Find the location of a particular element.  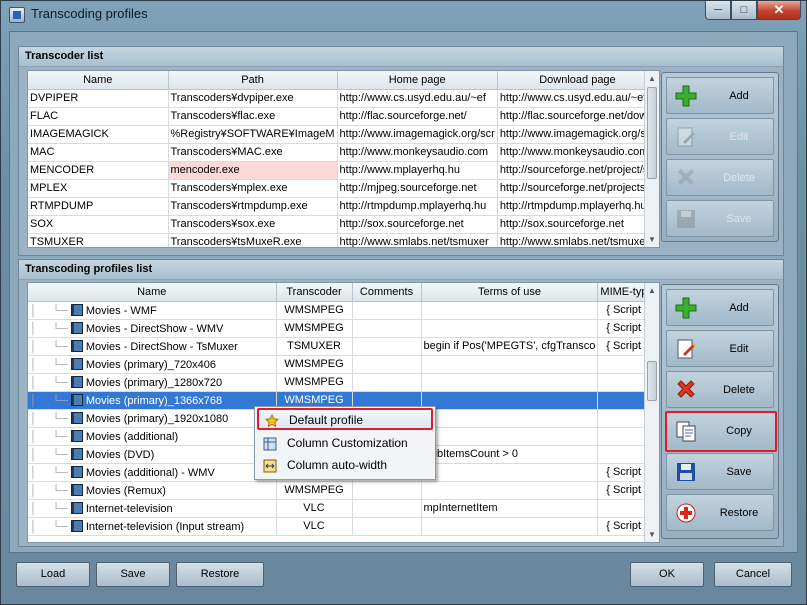

column-header: Comments is located at coordinates (387, 292).